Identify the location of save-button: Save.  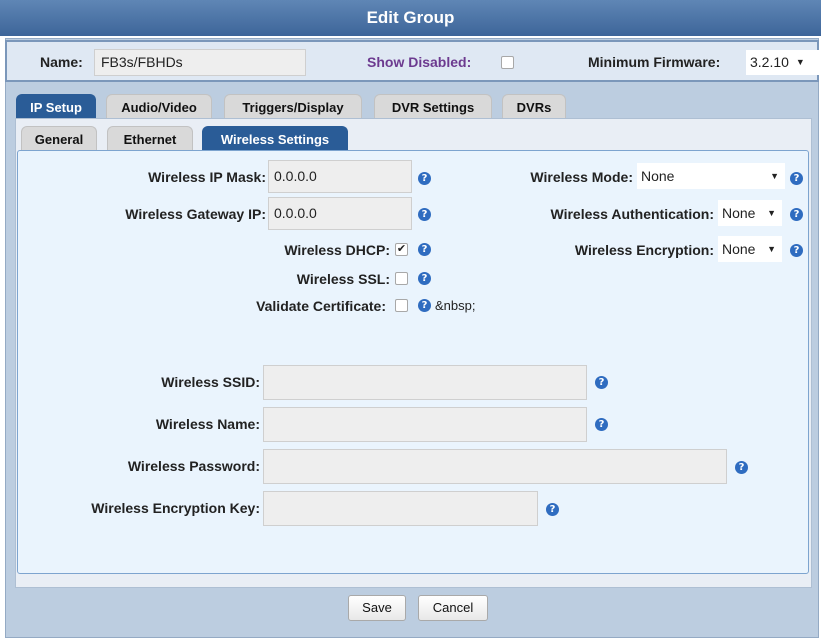
(377, 608).